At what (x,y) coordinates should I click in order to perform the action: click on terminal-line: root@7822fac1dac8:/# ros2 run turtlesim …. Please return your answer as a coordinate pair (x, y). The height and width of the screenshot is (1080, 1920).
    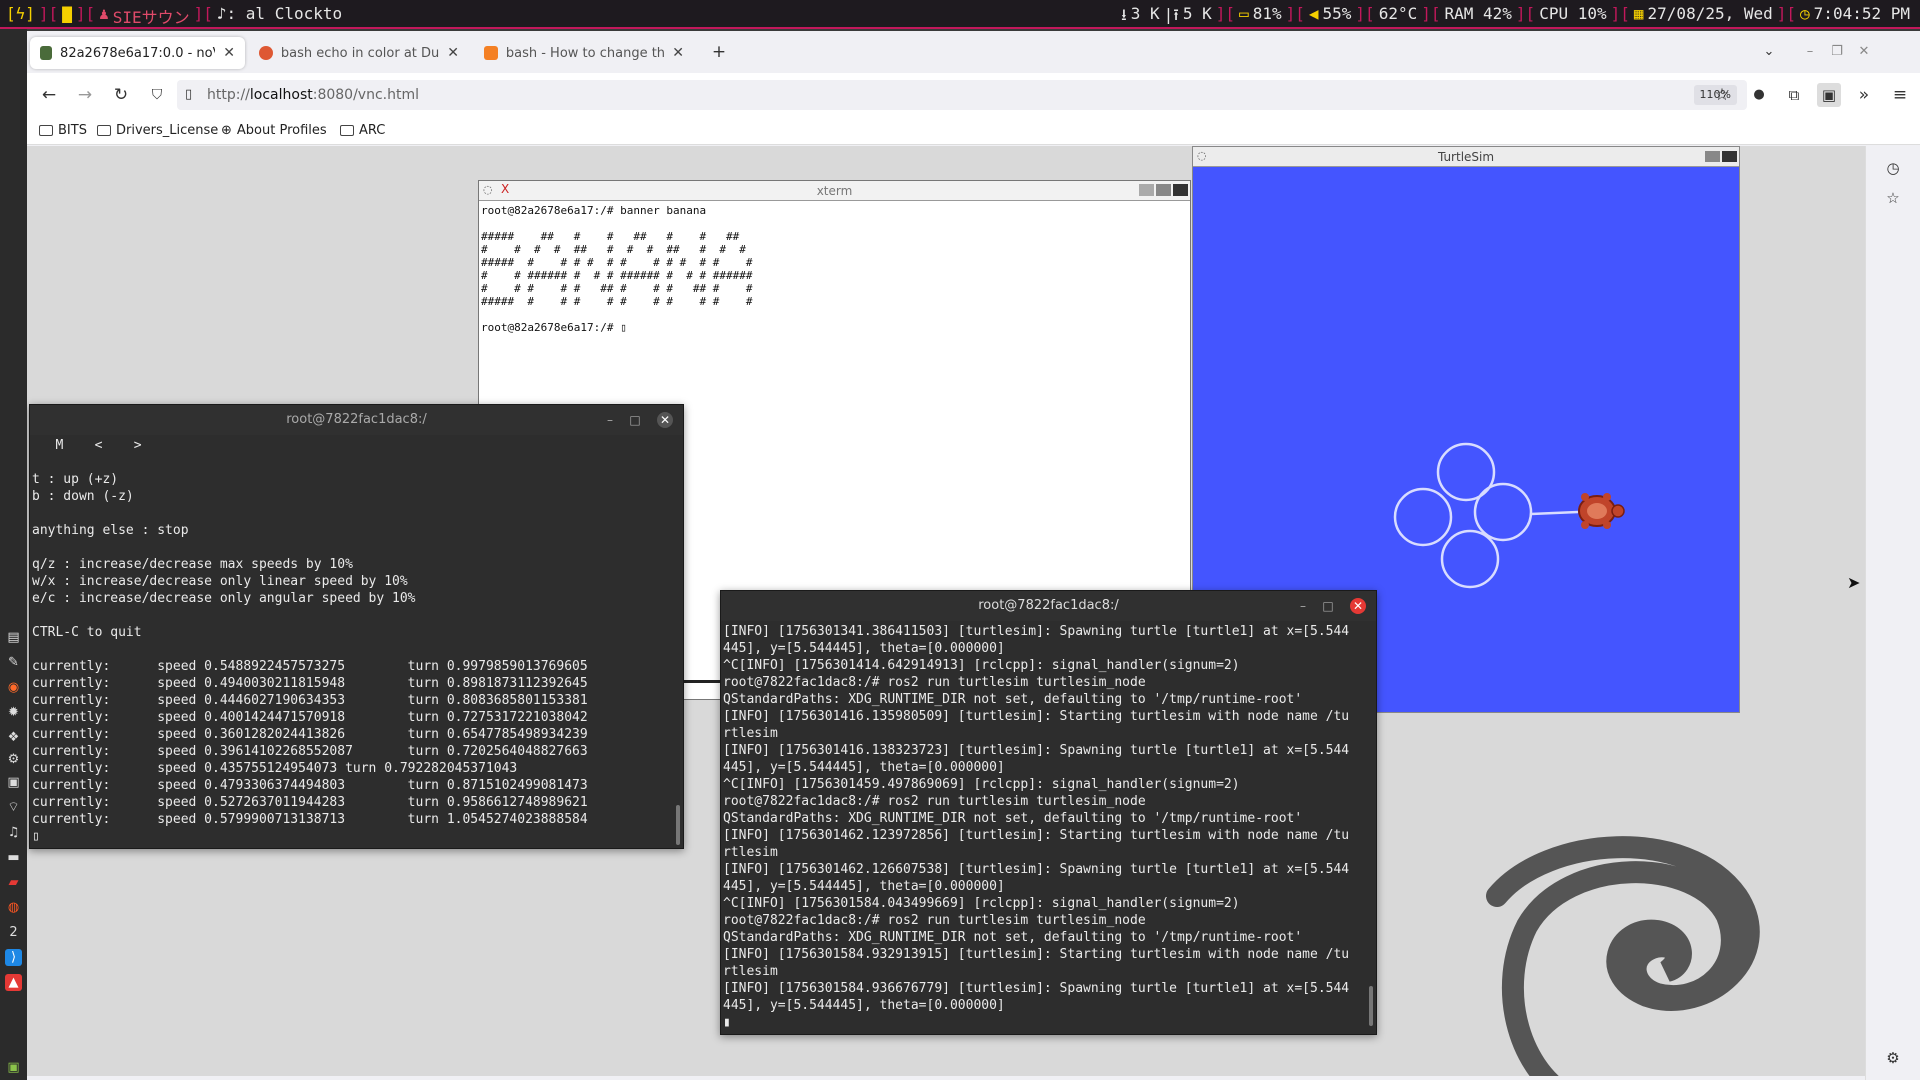
    Looking at the image, I should click on (934, 920).